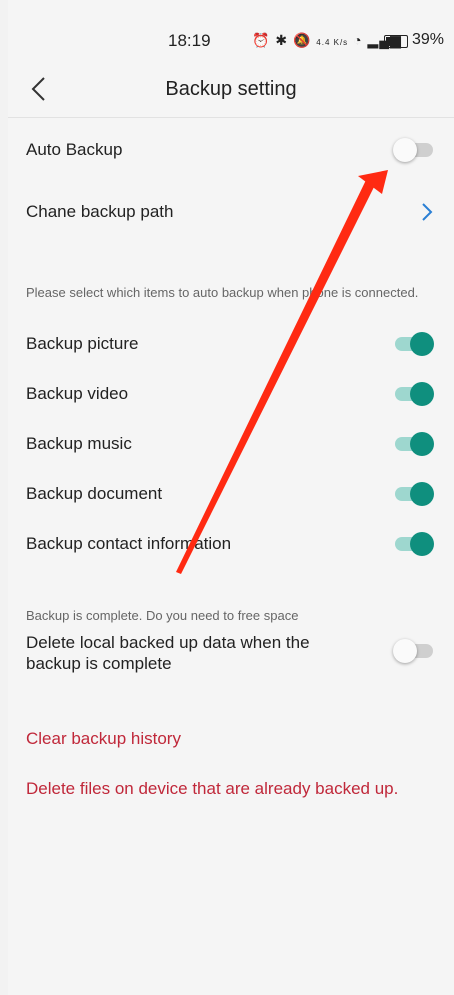 The height and width of the screenshot is (995, 454). Describe the element at coordinates (396, 41) in the screenshot. I see `battery-icon` at that location.